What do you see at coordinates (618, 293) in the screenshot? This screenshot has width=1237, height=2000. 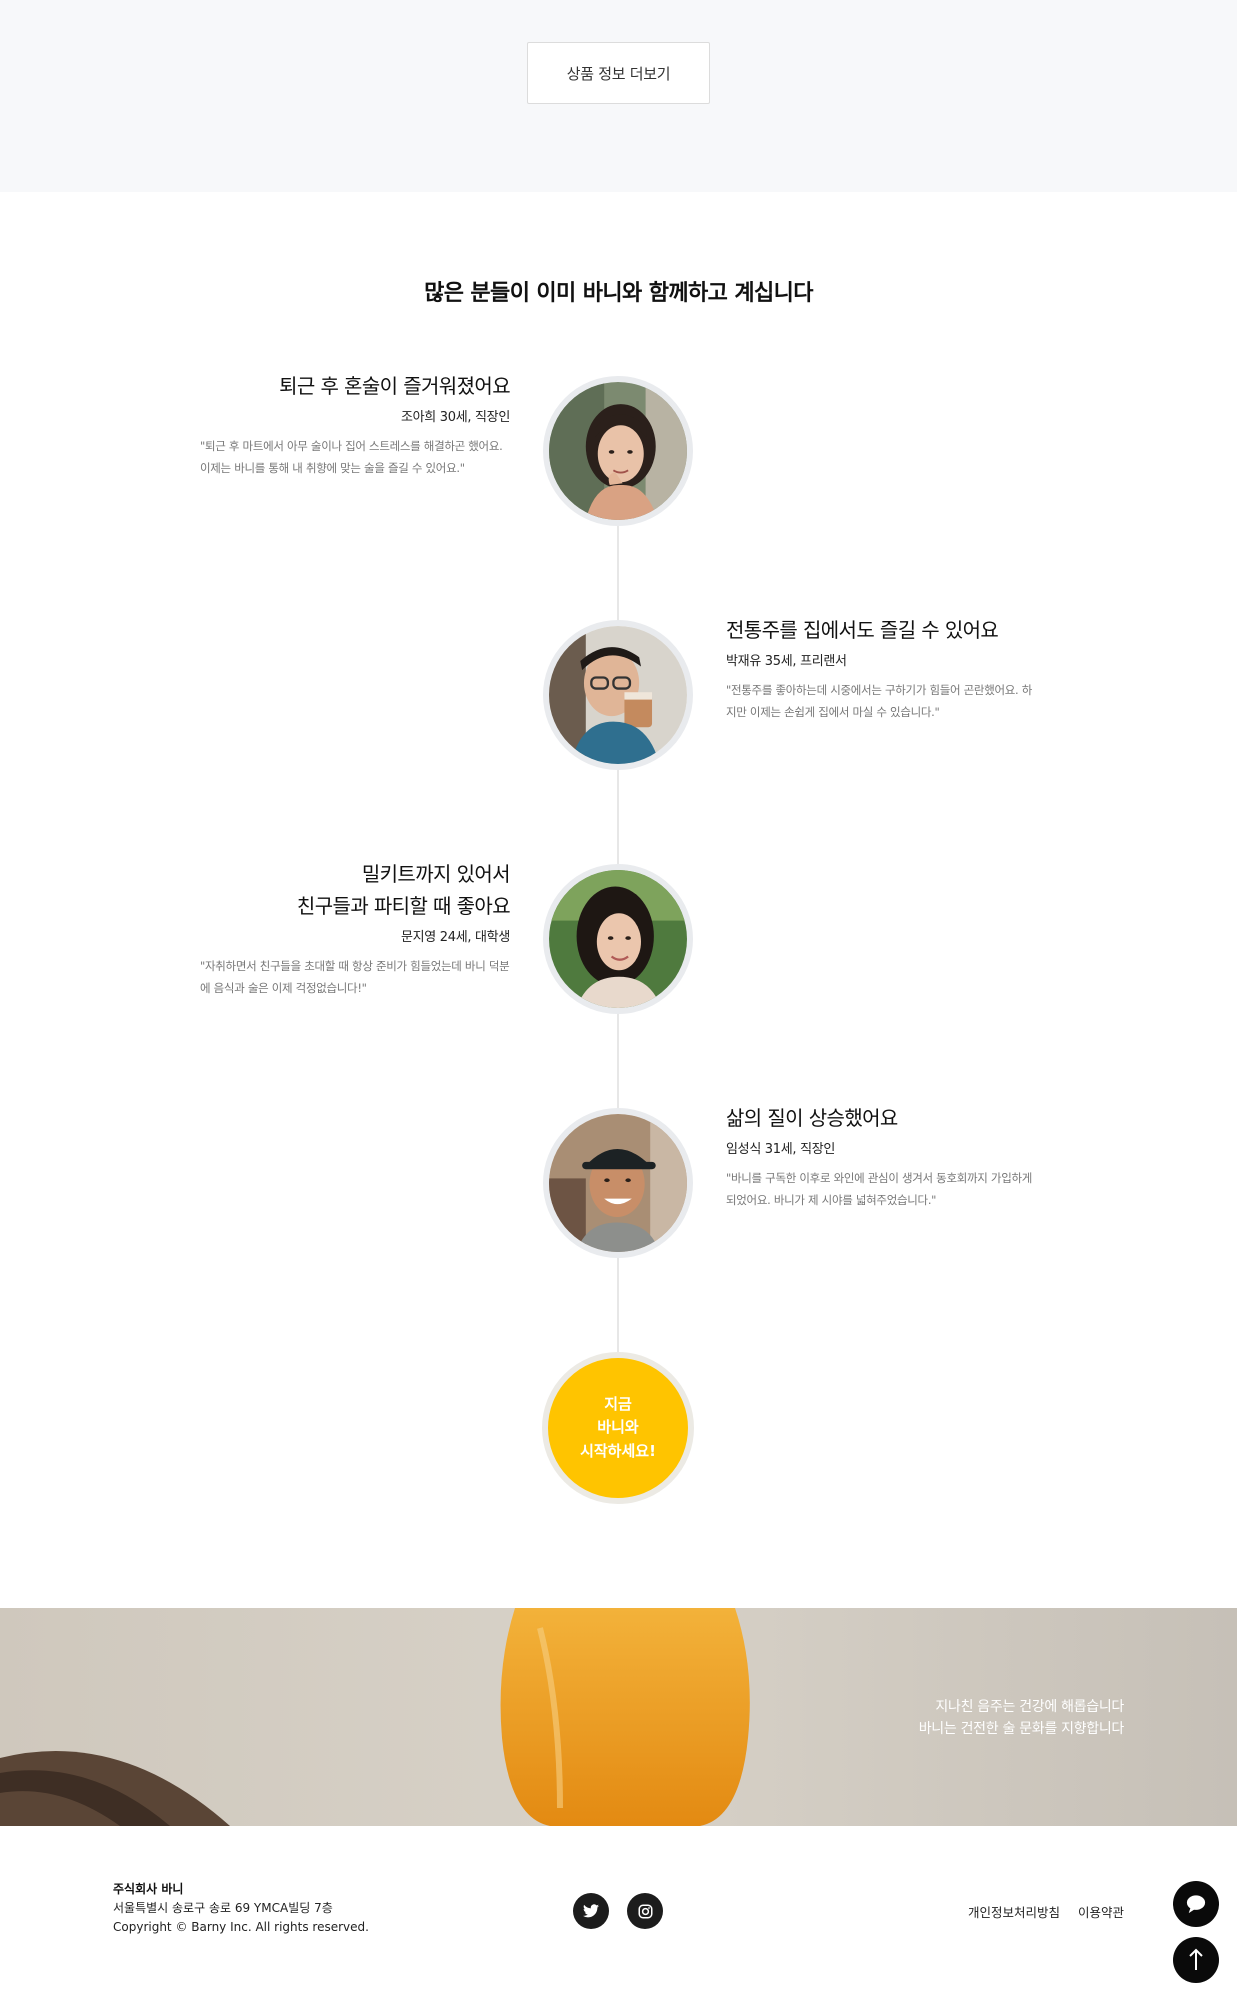 I see `testimonials-title: 많은 분들이 이미 바니와 함께하고 계십니다` at bounding box center [618, 293].